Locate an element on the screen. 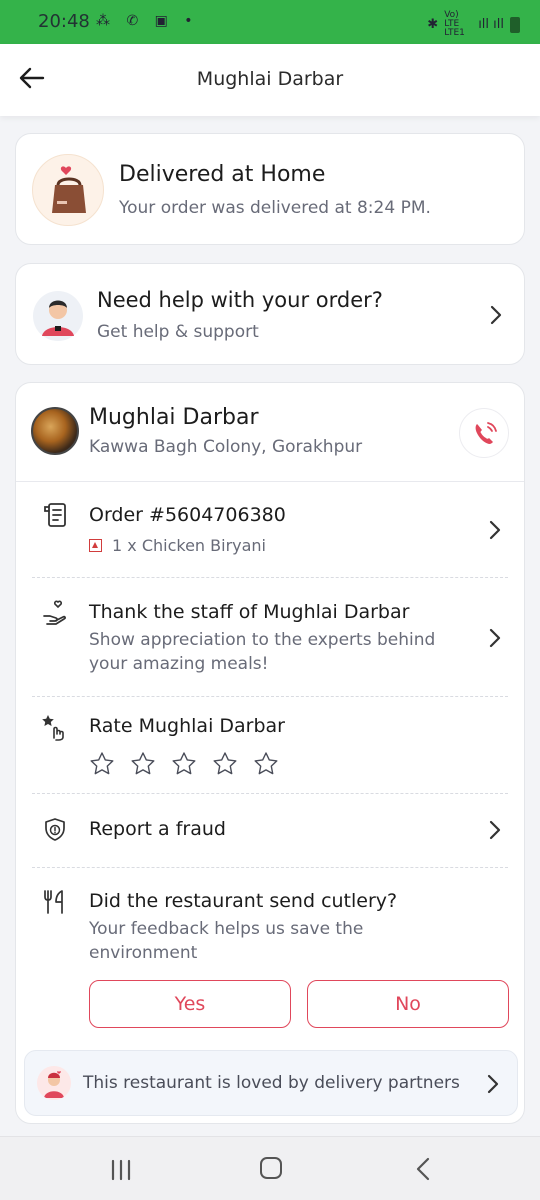 This screenshot has height=1200, width=540. support-agent-icon is located at coordinates (58, 316).